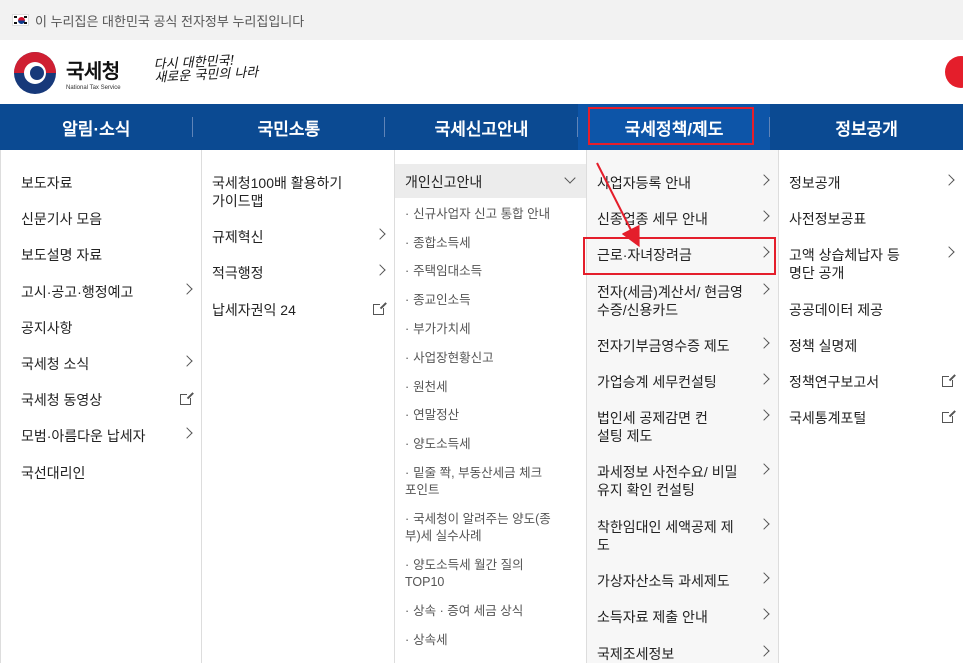 This screenshot has width=963, height=663. I want to click on menu-item: 모범·아름다운 납세자, so click(107, 436).